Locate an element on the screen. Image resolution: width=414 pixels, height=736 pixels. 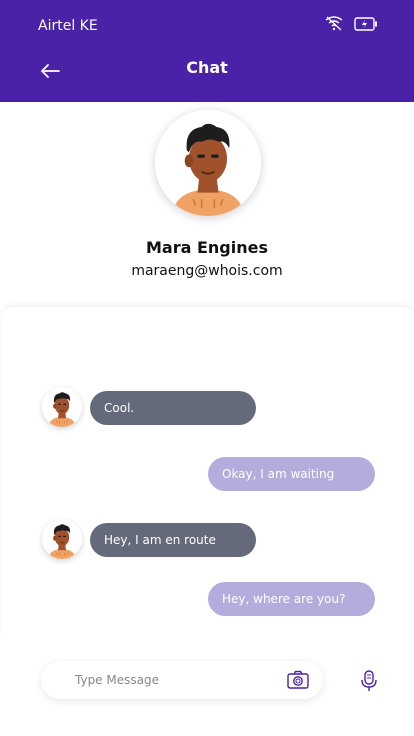
status-icons is located at coordinates (351, 25).